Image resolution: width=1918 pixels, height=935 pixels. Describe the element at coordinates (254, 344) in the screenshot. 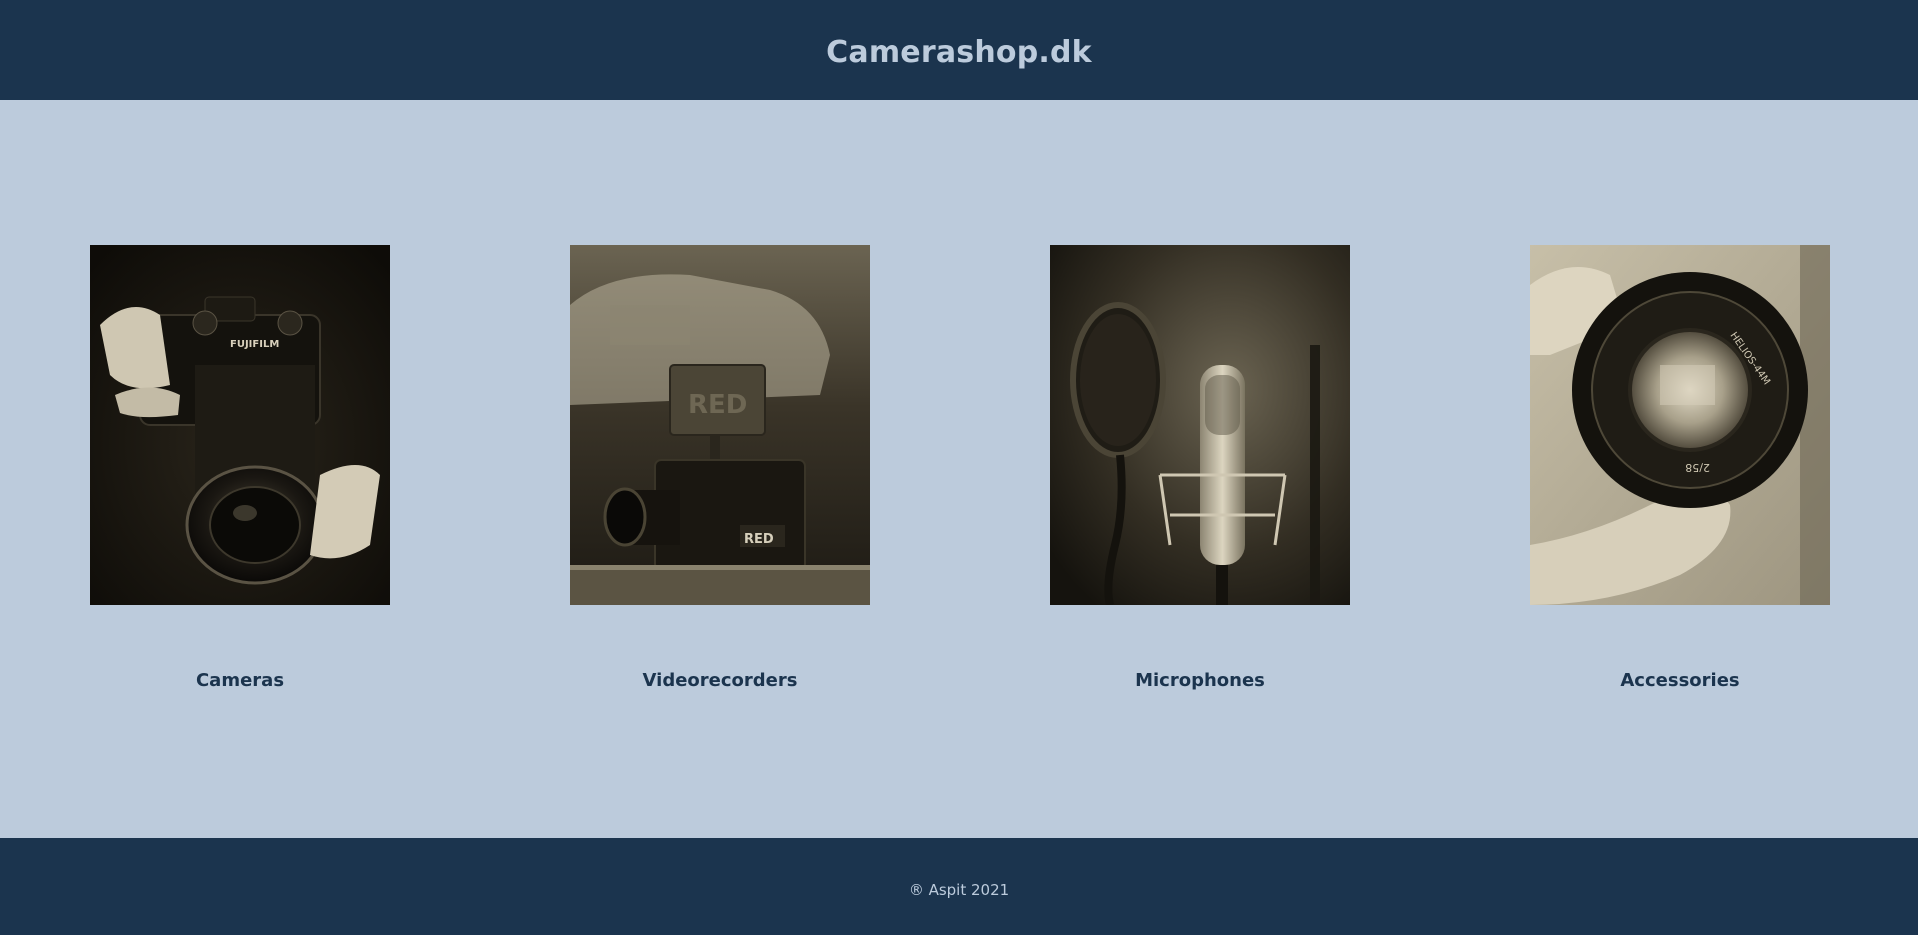

I see `svg-text: FUJIFILM` at that location.